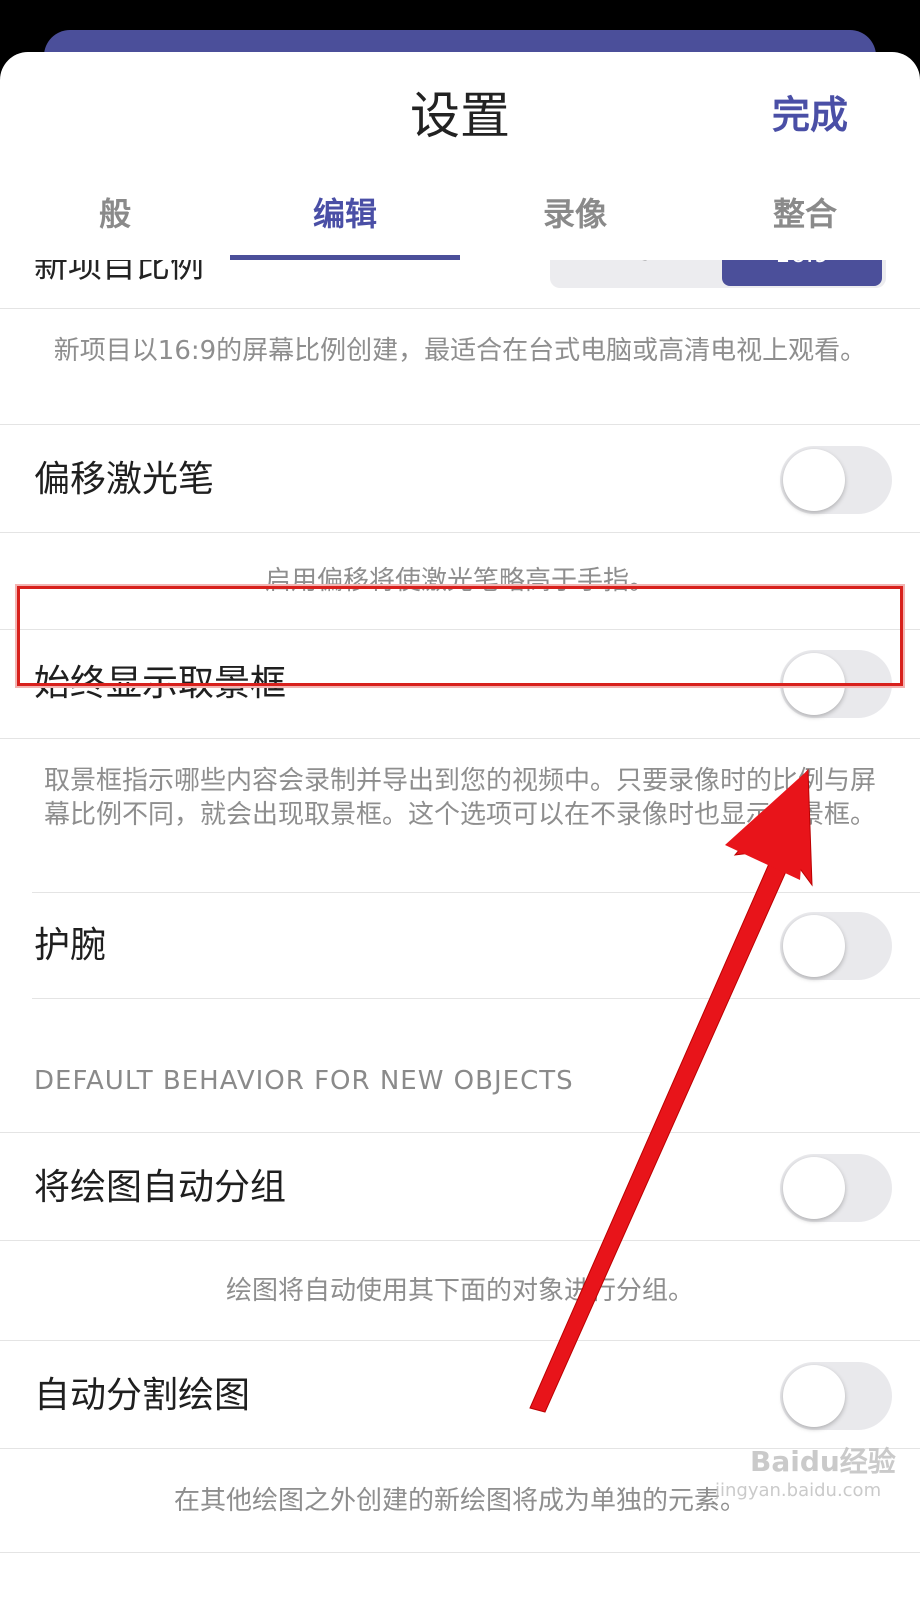  I want to click on tab-bar: 般 编辑 录像 整合, so click(460, 222).